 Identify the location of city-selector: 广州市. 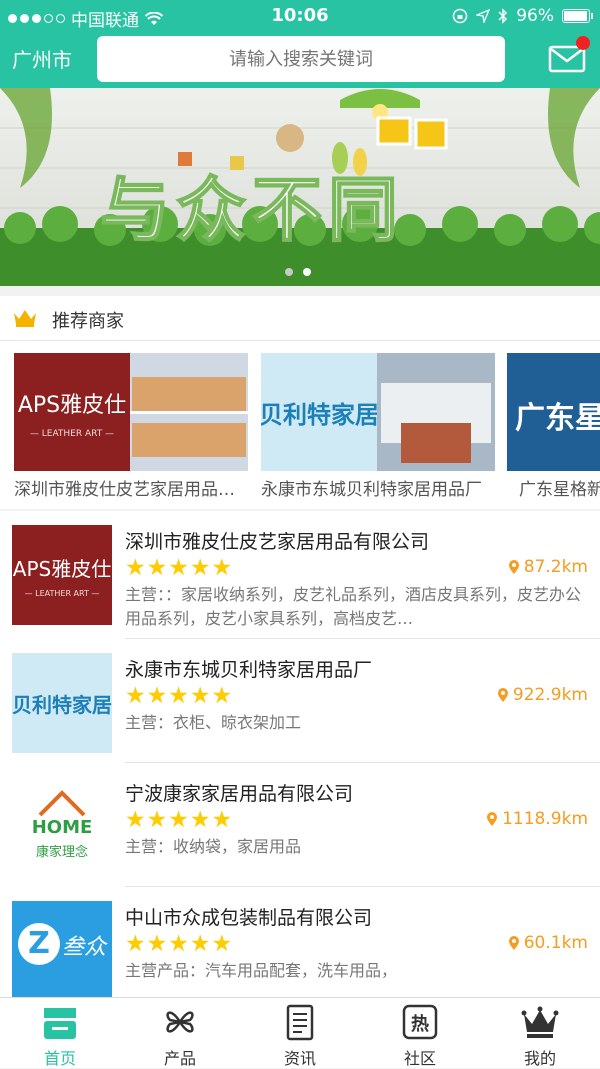
(42, 58).